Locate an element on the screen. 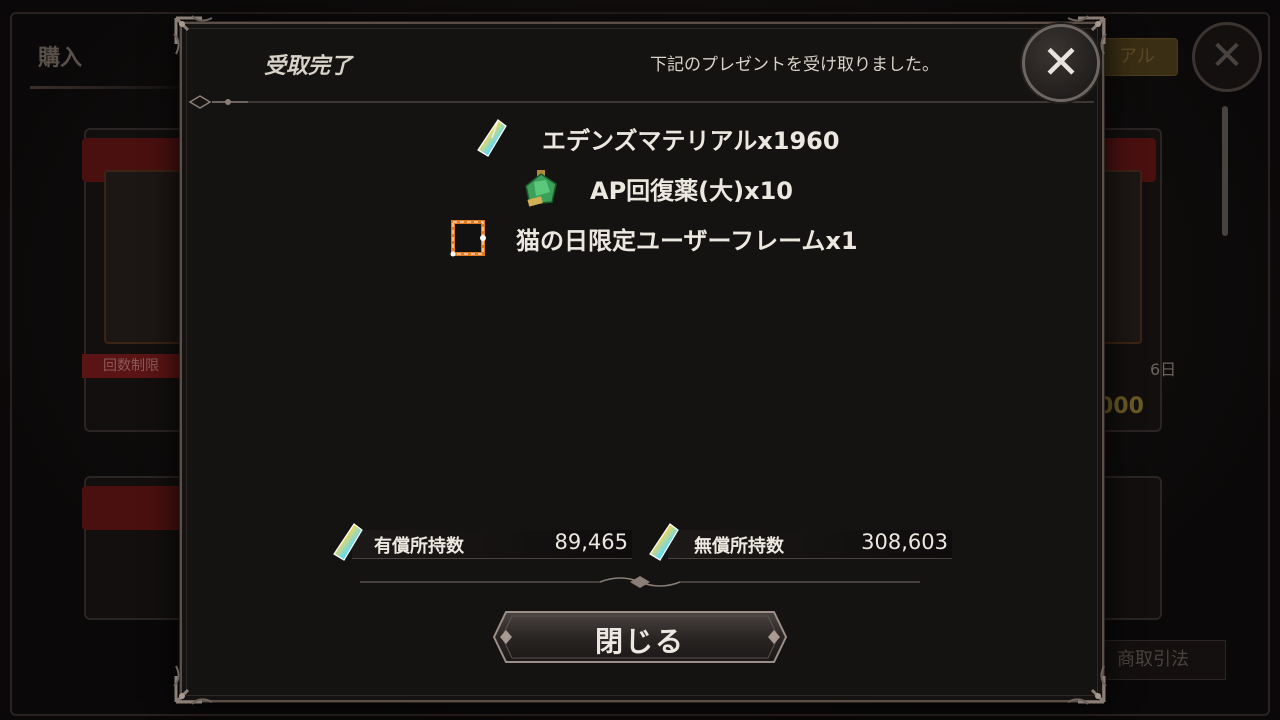 The width and height of the screenshot is (1280, 720). reward-item: AP回復薬(大)x10 is located at coordinates (657, 188).